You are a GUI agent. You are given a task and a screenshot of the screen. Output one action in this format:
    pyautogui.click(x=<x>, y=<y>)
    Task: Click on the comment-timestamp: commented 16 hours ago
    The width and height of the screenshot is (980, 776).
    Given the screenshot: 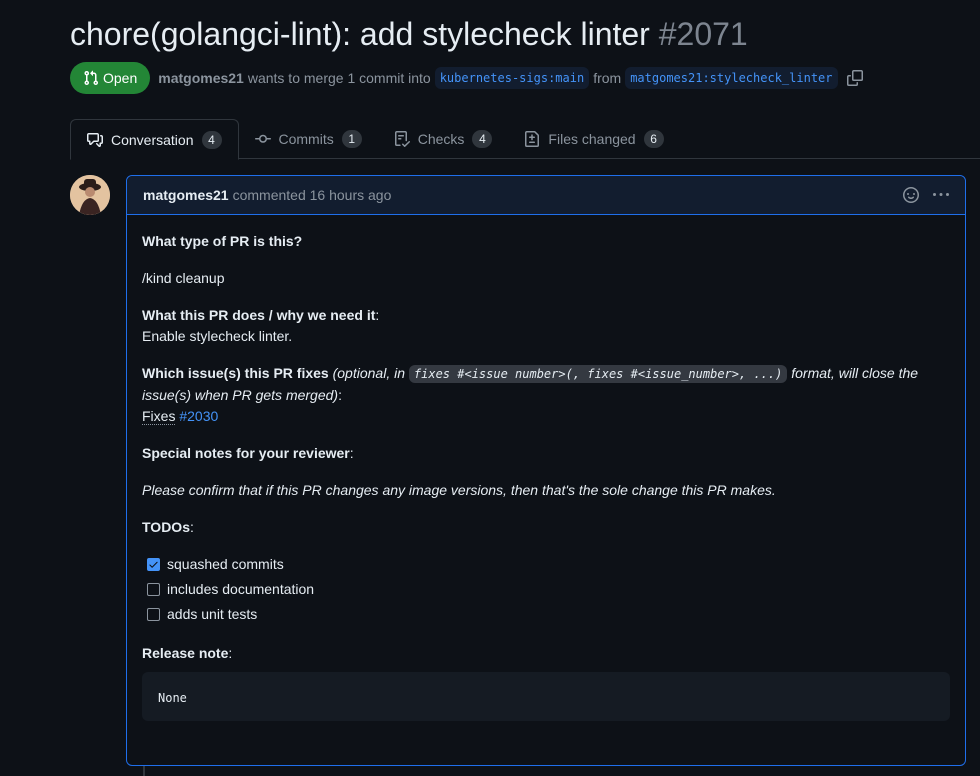 What is the action you would take?
    pyautogui.click(x=312, y=195)
    